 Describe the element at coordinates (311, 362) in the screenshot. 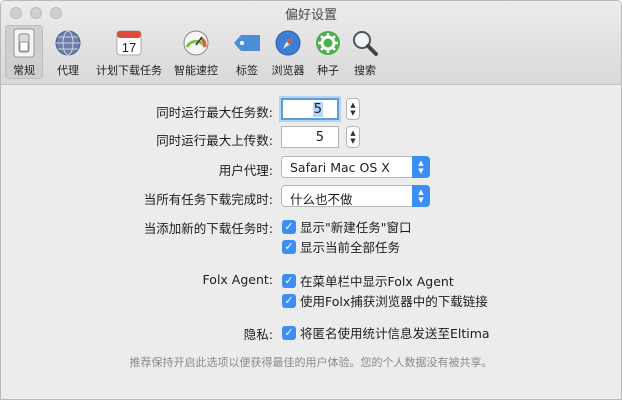

I see `privacy-footnote: 推荐保持开启此选项以便获得最佳的用户体验。您的个人数据没有被共享。` at that location.